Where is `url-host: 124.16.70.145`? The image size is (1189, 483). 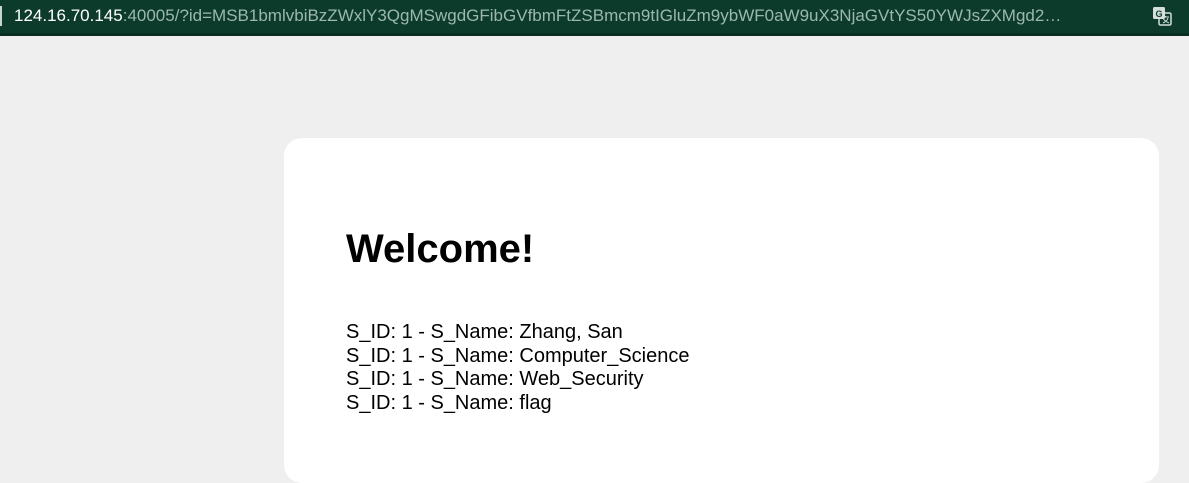
url-host: 124.16.70.145 is located at coordinates (68, 15).